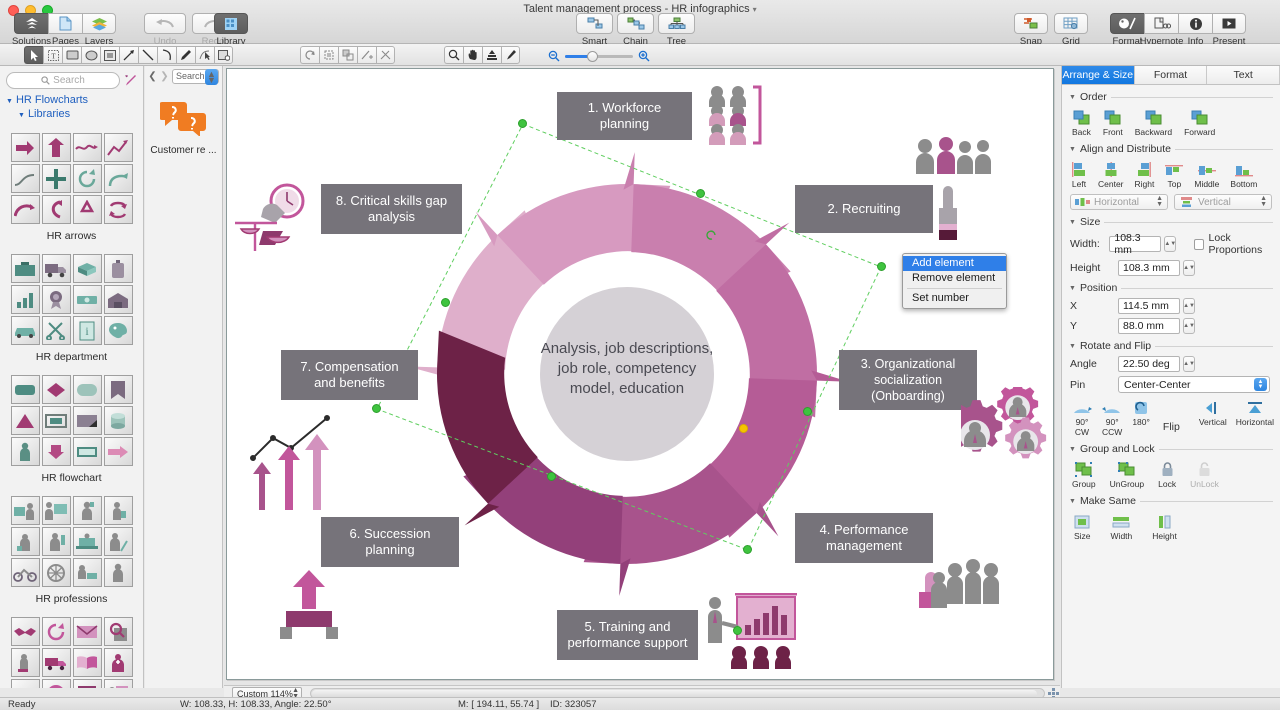  I want to click on chain-connector-button: Chain, so click(635, 30).